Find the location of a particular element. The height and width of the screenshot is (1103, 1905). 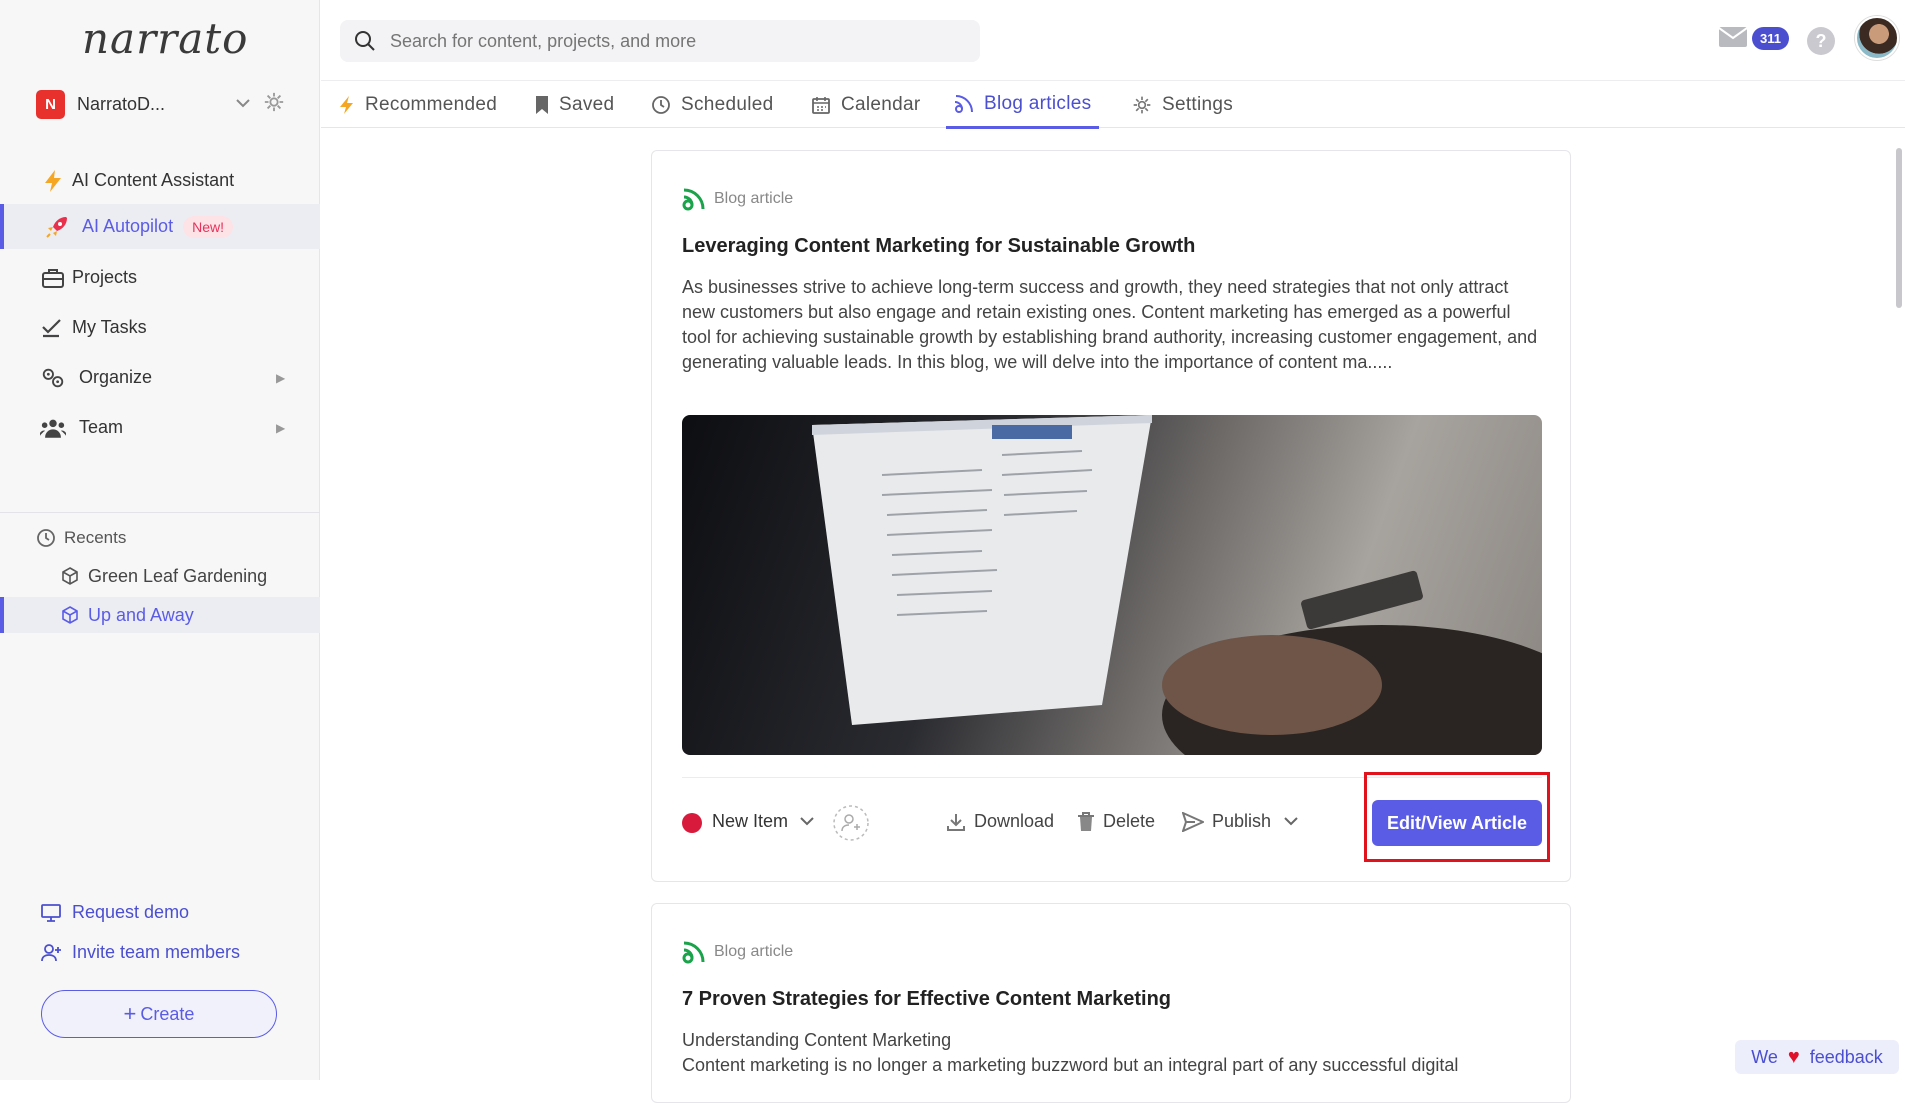

status-select: New Item is located at coordinates (750, 821).